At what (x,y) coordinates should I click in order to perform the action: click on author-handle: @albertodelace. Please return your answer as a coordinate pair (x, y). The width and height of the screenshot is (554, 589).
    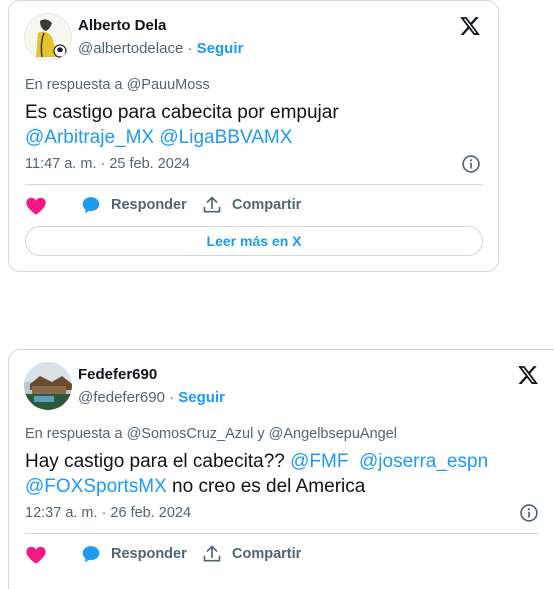
    Looking at the image, I should click on (130, 48).